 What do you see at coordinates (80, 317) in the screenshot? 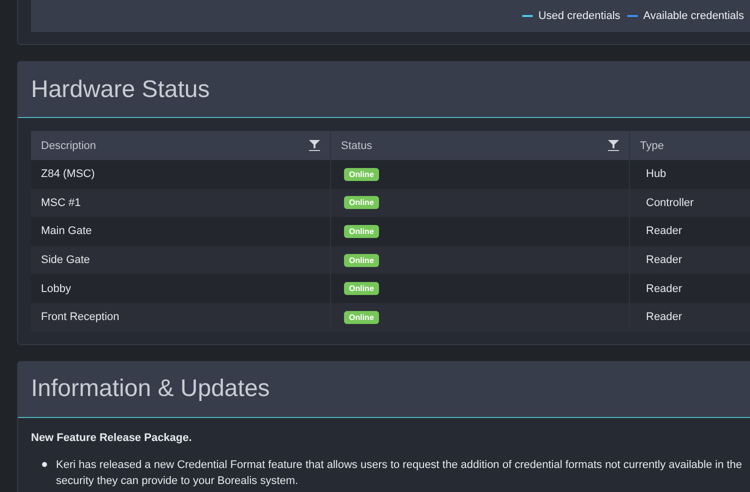
I see `table-cell: Front Reception` at bounding box center [80, 317].